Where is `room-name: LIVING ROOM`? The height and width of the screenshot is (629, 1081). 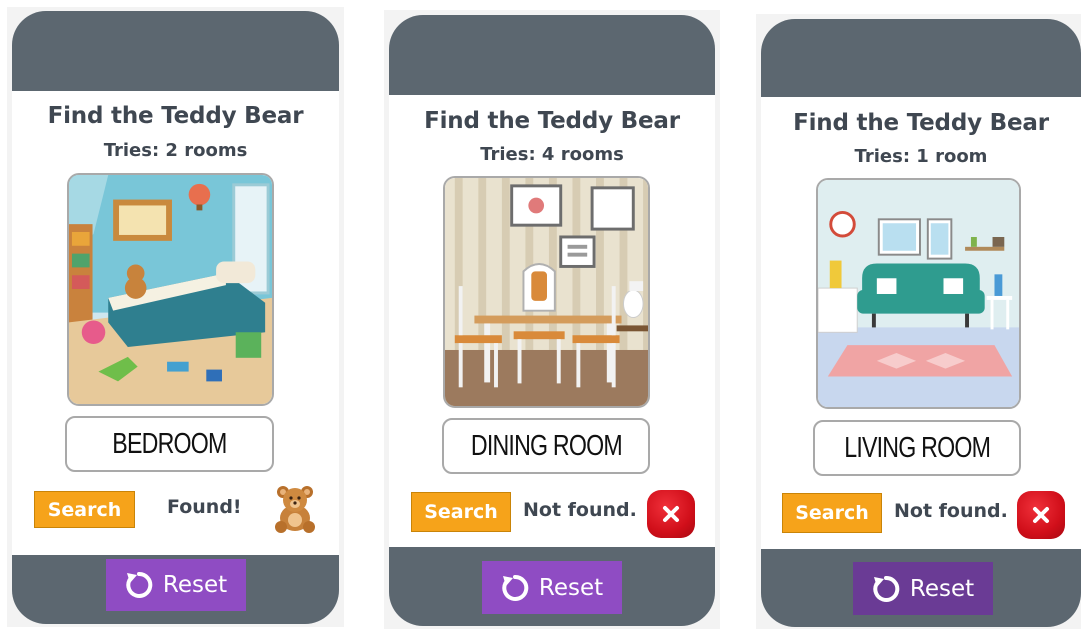
room-name: LIVING ROOM is located at coordinates (917, 447).